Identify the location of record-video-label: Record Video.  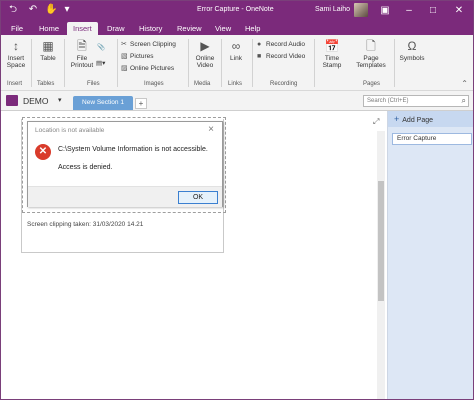
(286, 56).